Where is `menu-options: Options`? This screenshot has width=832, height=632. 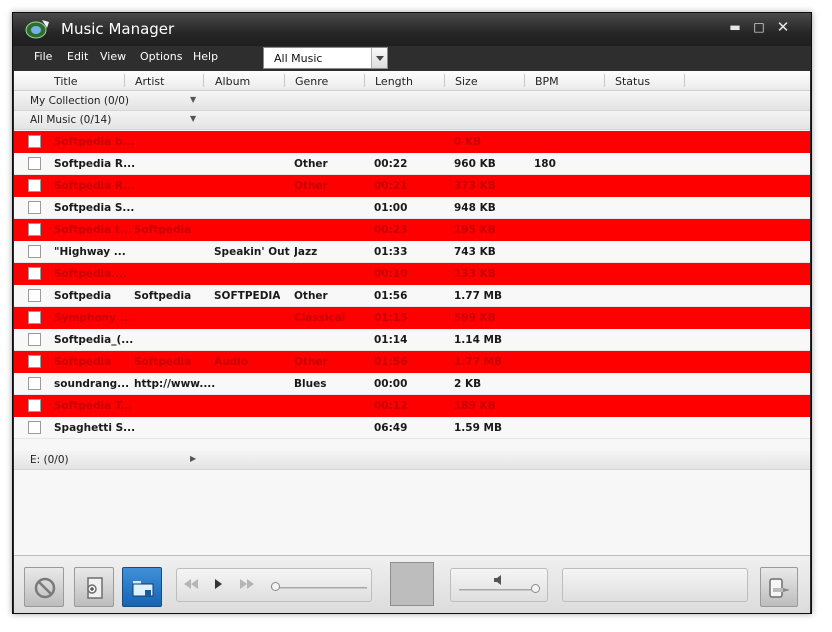
menu-options: Options is located at coordinates (161, 56).